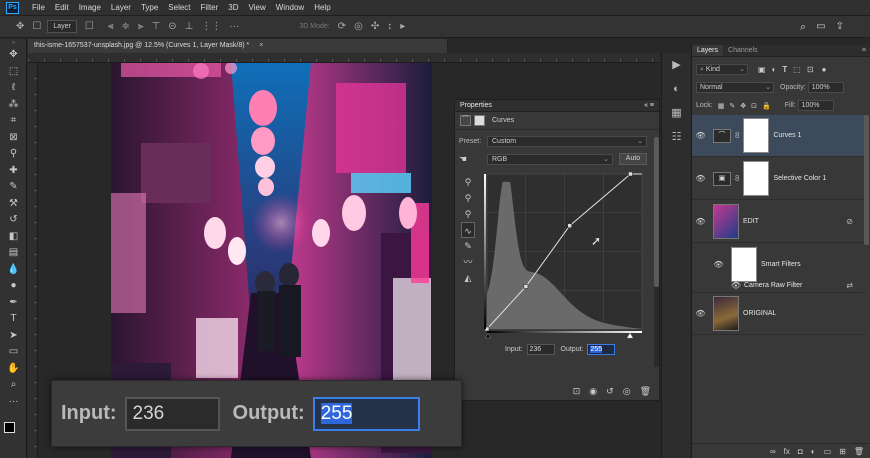  I want to click on lock-transparent-icon: ▦, so click(721, 106).